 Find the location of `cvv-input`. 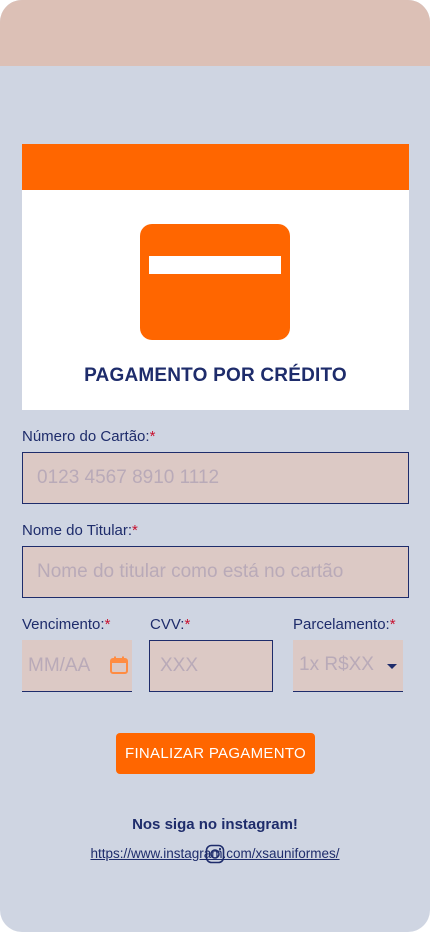

cvv-input is located at coordinates (211, 666).